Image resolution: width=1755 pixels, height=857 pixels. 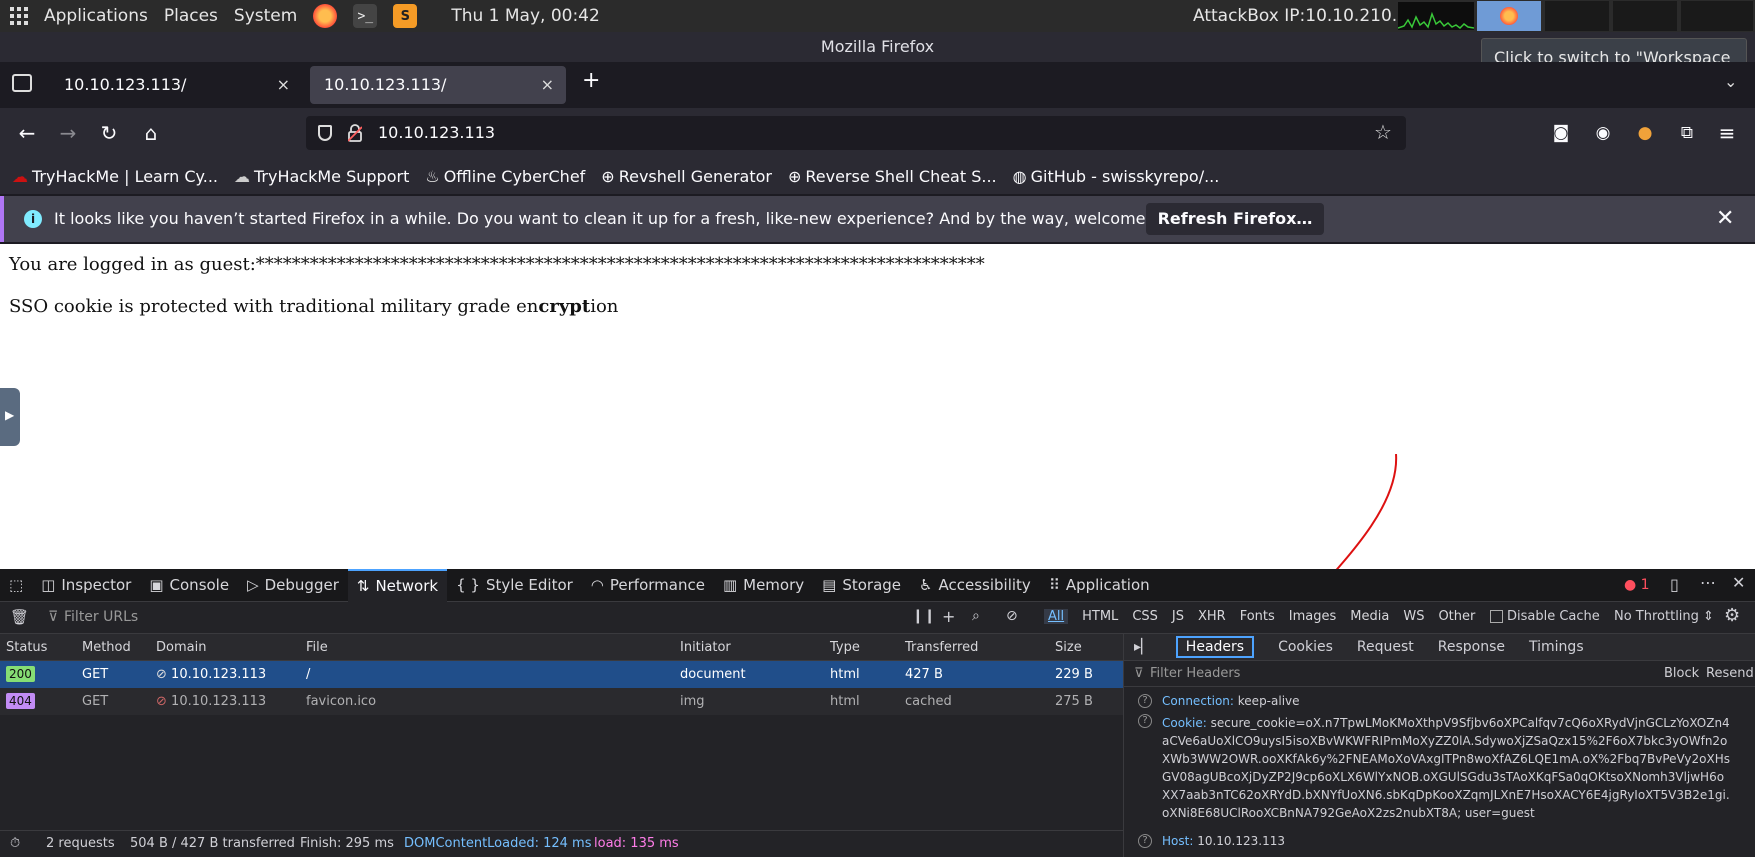 I want to click on tab-accessibility: ♿ Accessibility, so click(x=975, y=585).